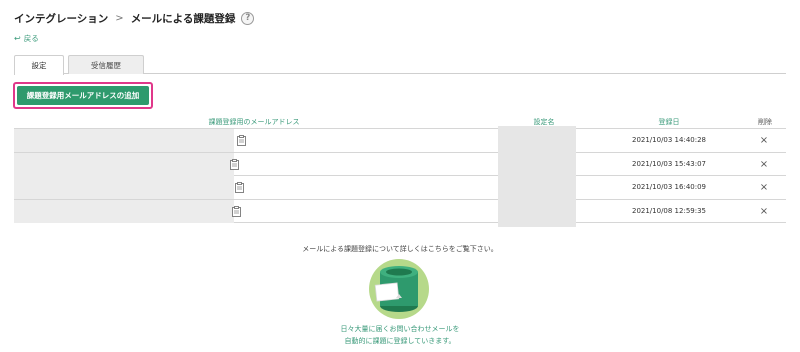 The width and height of the screenshot is (800, 352). I want to click on registered-date: 2021/10/03 16:40:09, so click(668, 187).